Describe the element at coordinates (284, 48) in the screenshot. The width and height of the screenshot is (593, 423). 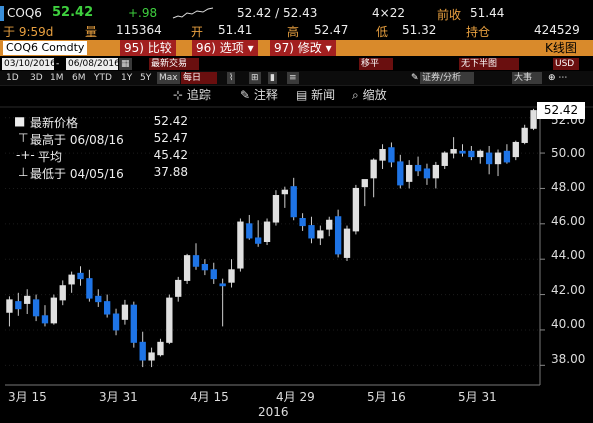
I see `edit-num: 97)` at that location.